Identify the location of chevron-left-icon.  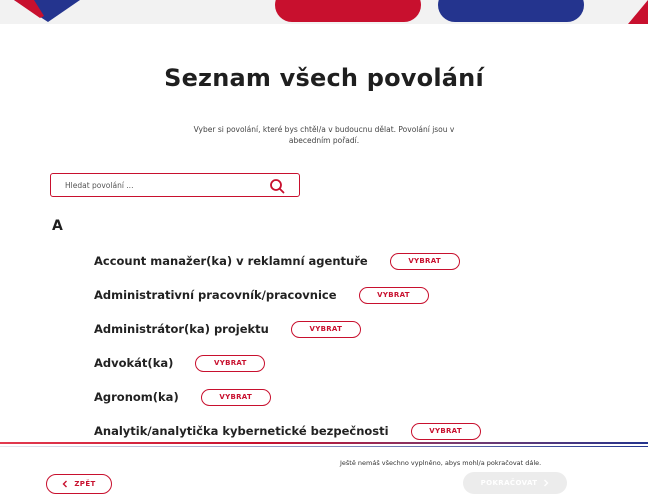
(65, 484).